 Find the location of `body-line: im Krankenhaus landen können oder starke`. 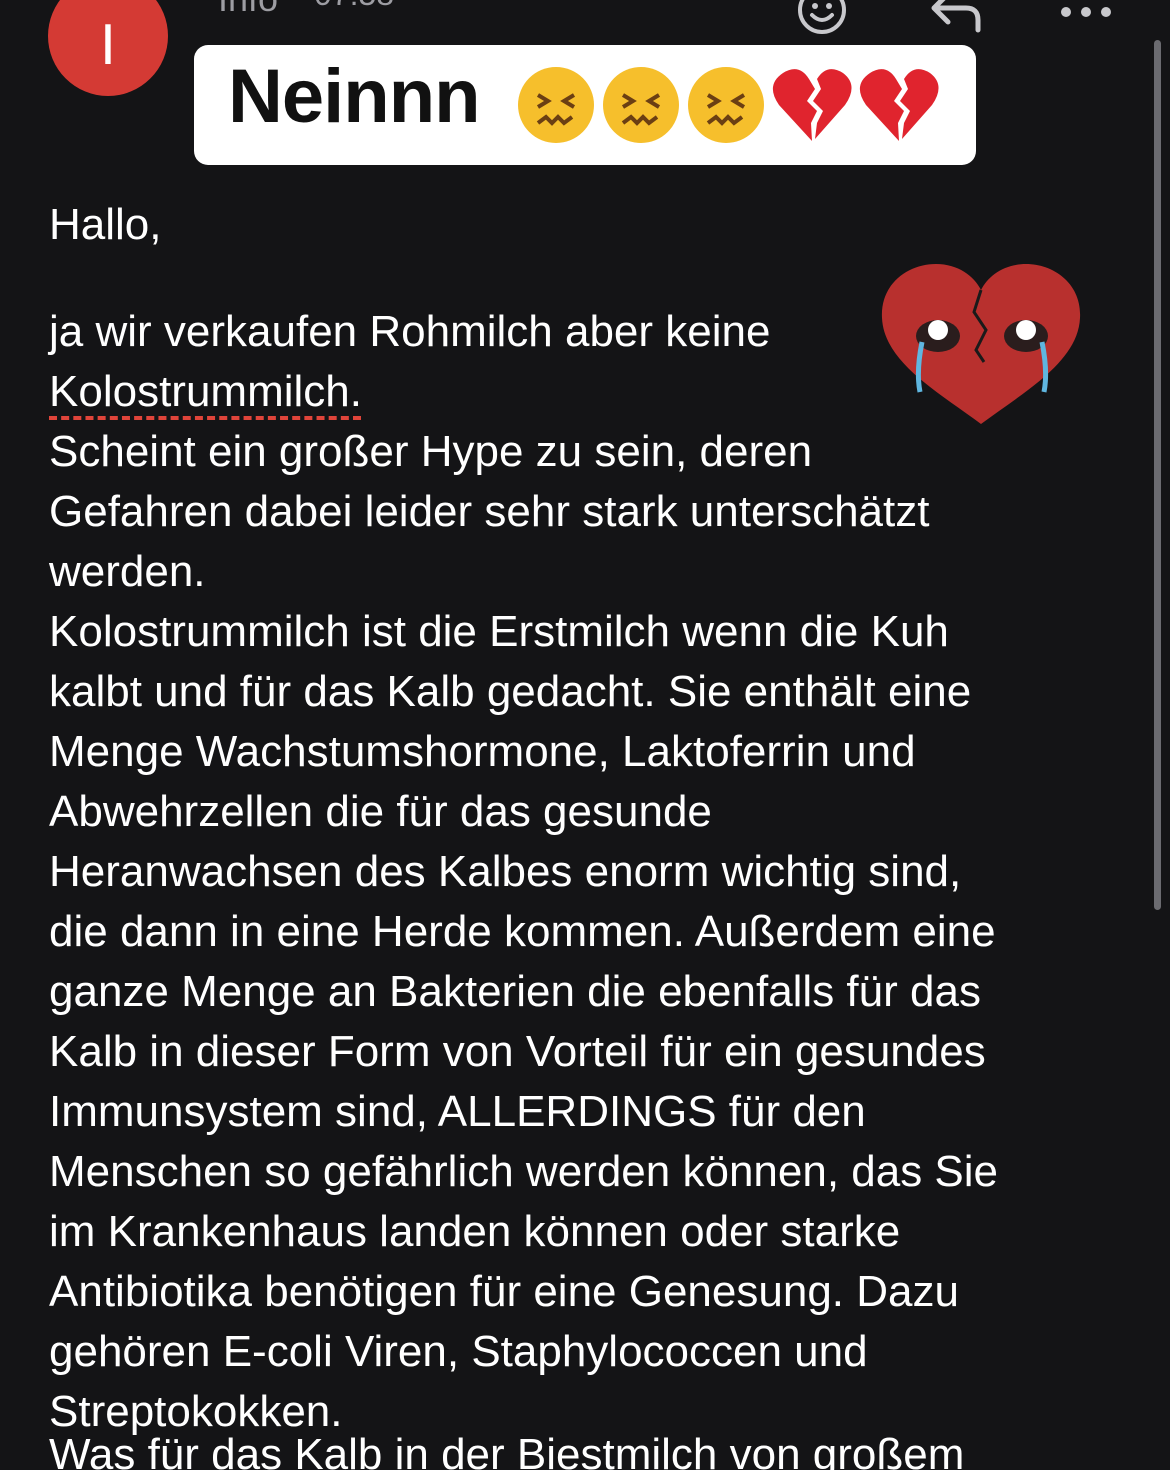

body-line: im Krankenhaus landen können oder starke is located at coordinates (475, 1231).